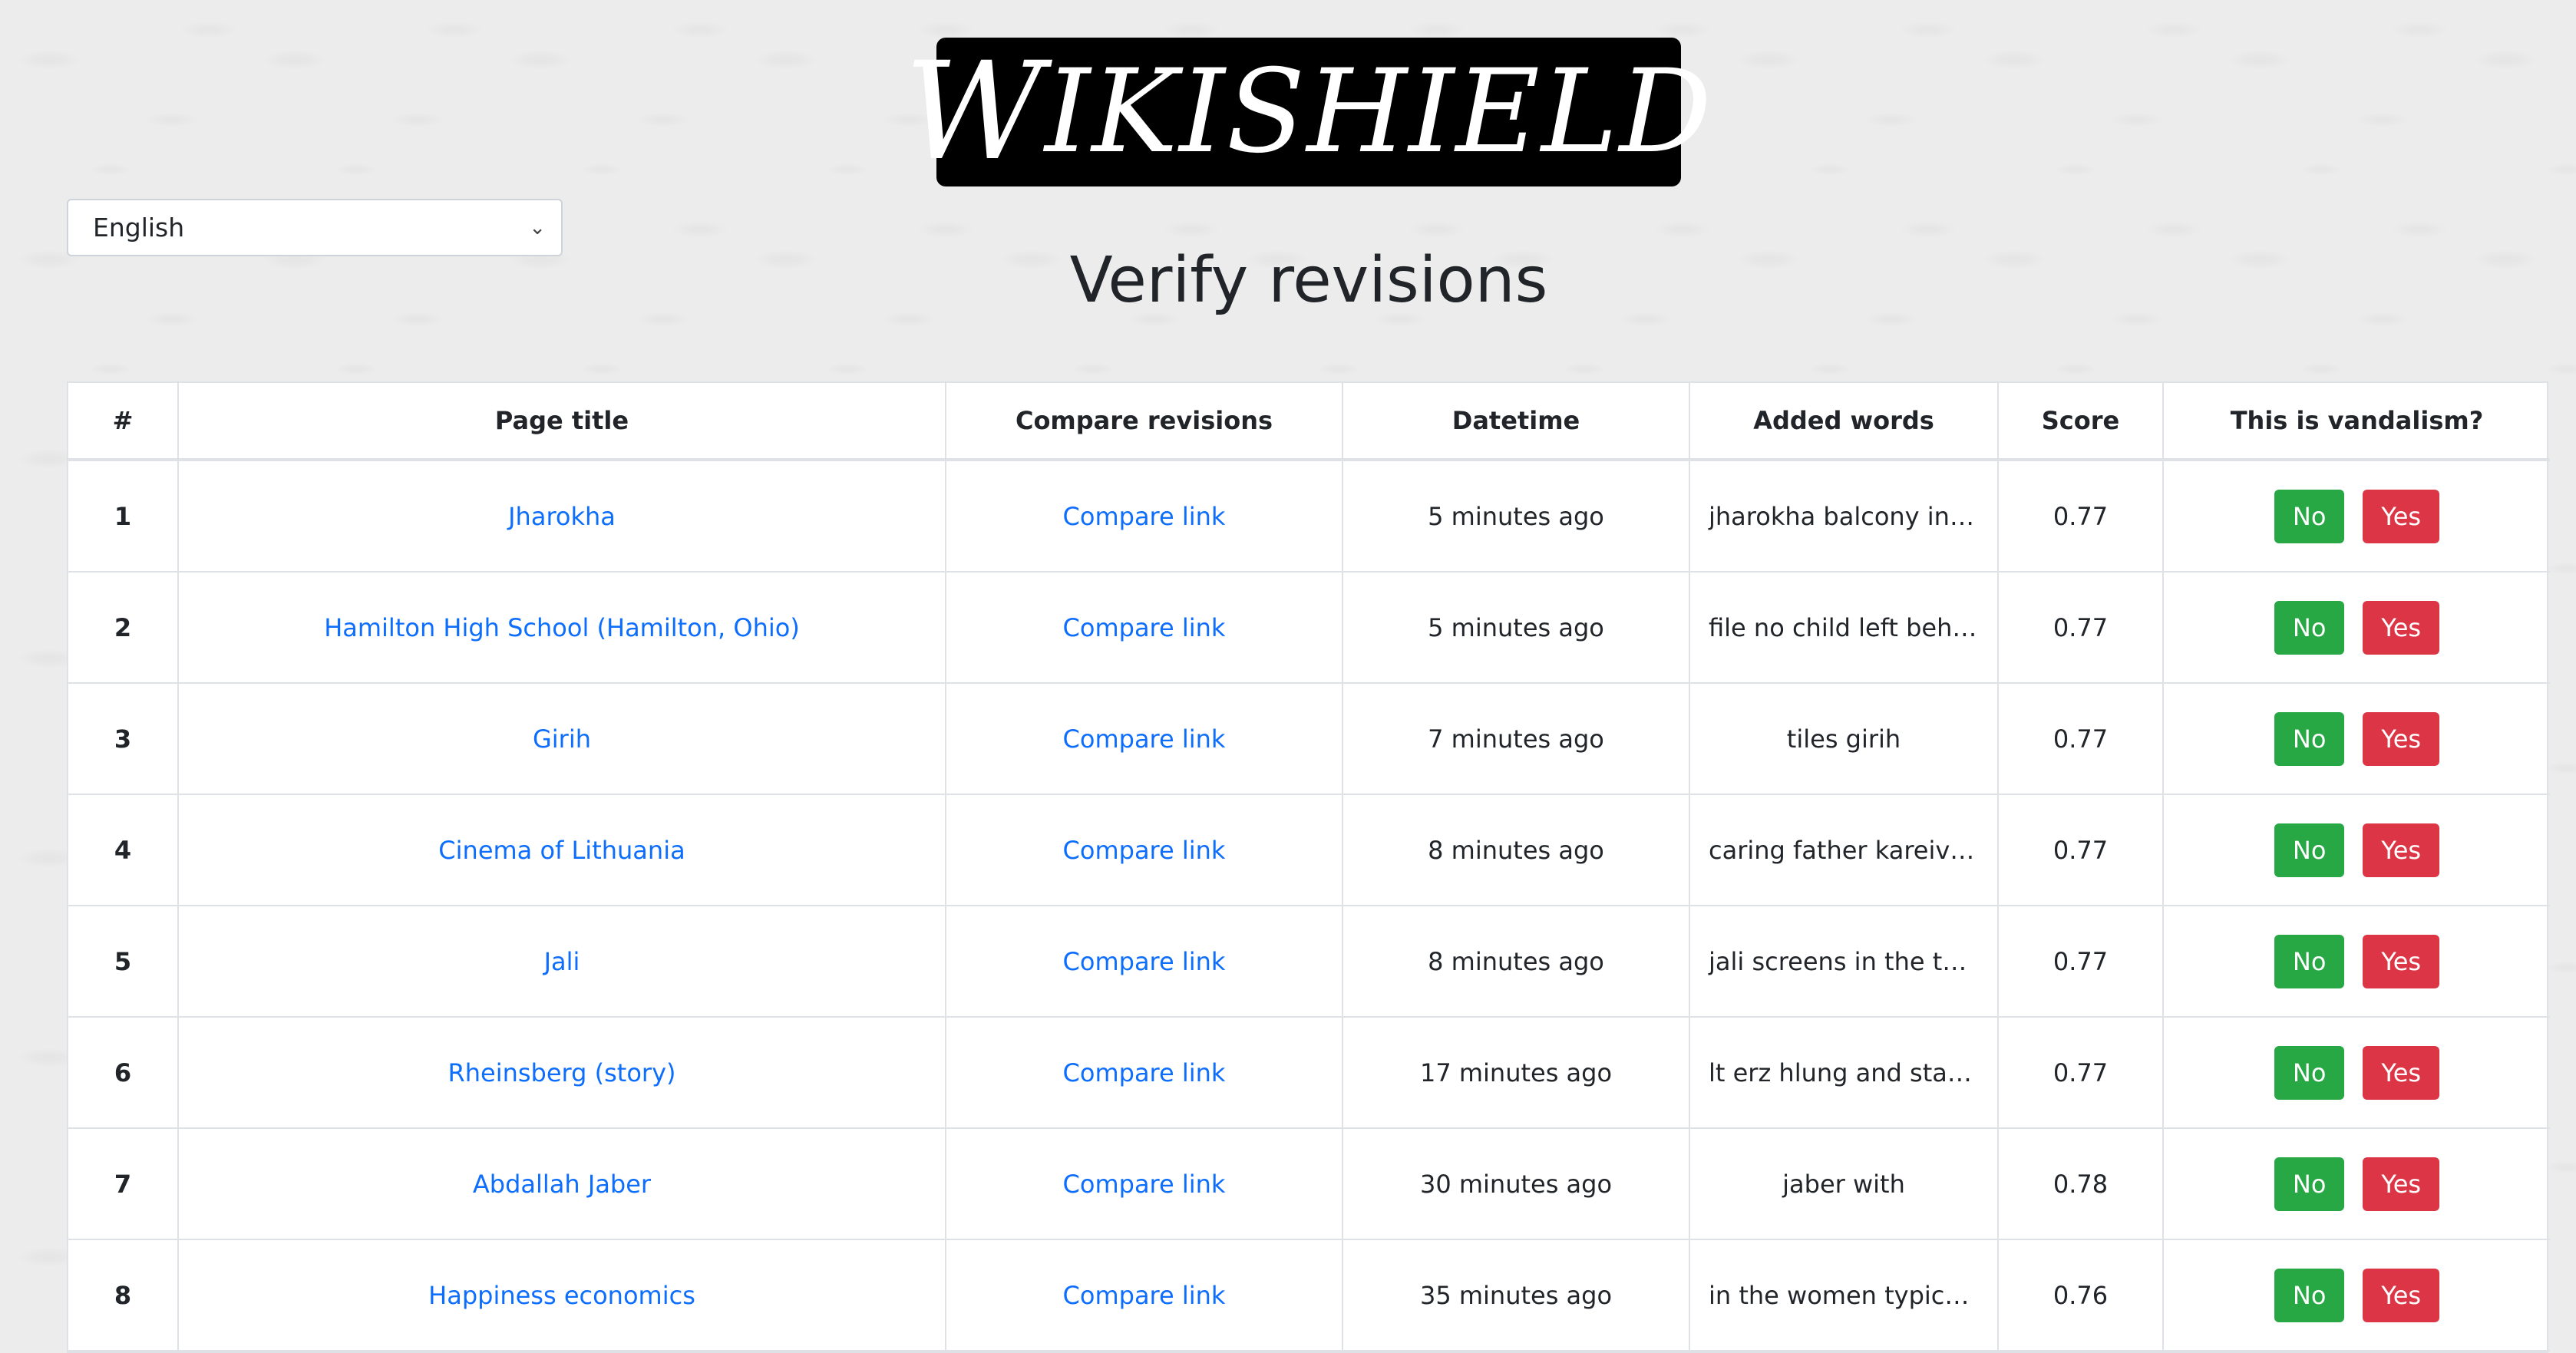 The width and height of the screenshot is (2576, 1353). I want to click on page-title-cell: Girih, so click(562, 739).